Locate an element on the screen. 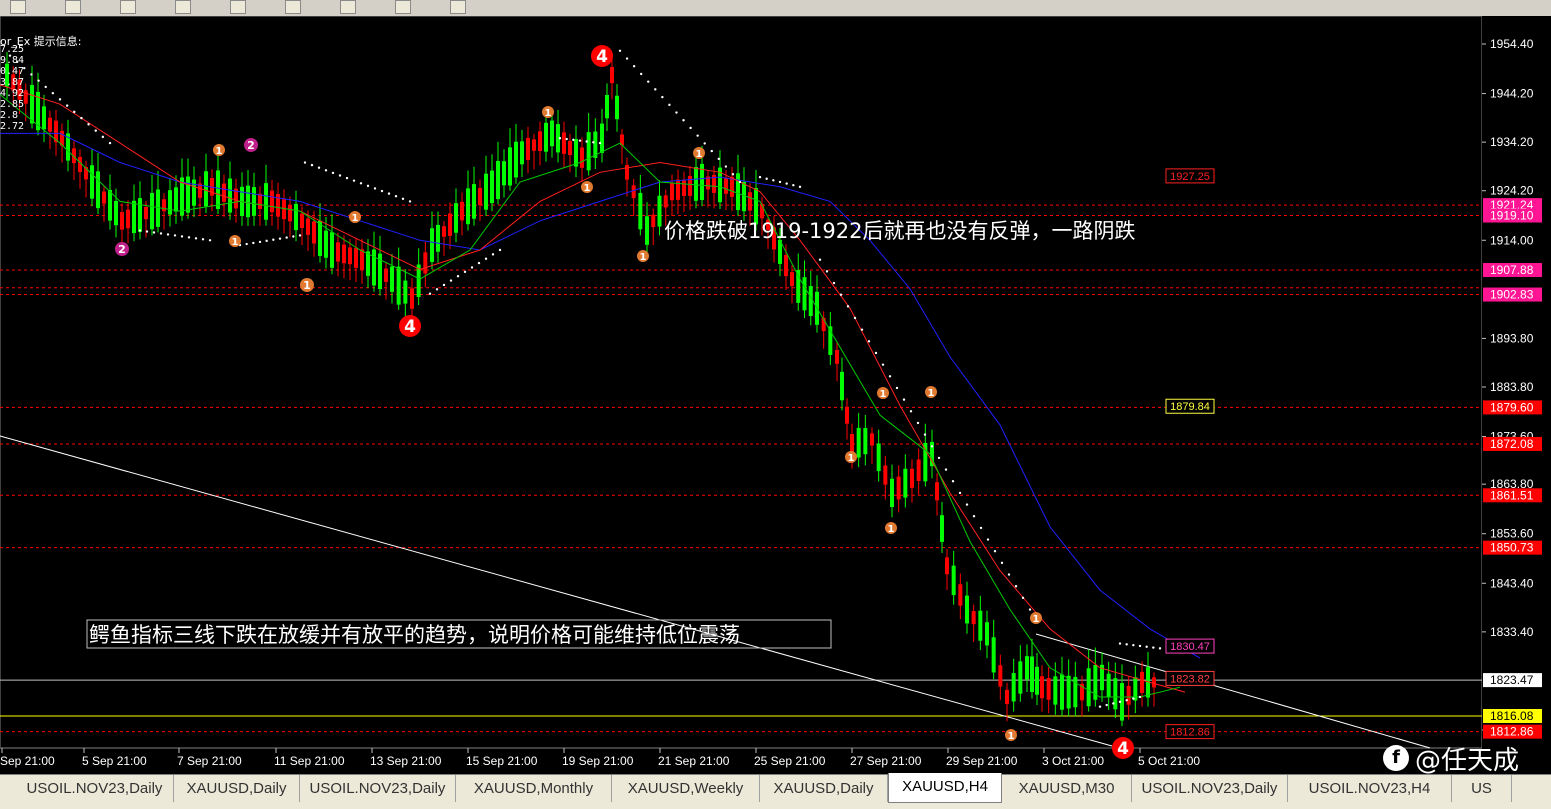 This screenshot has width=1551, height=809. chart-tab: USOIL.NOV23,H4 is located at coordinates (1370, 788).